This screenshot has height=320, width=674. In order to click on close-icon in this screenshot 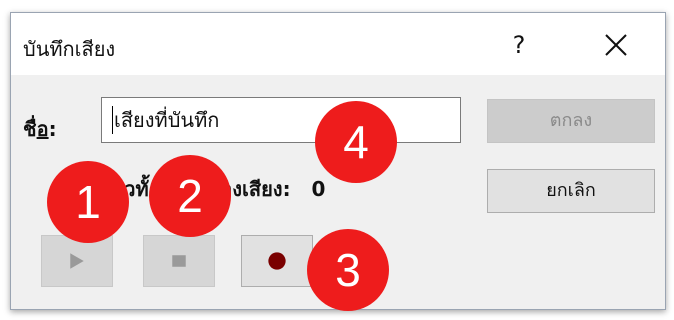, I will do `click(616, 45)`.